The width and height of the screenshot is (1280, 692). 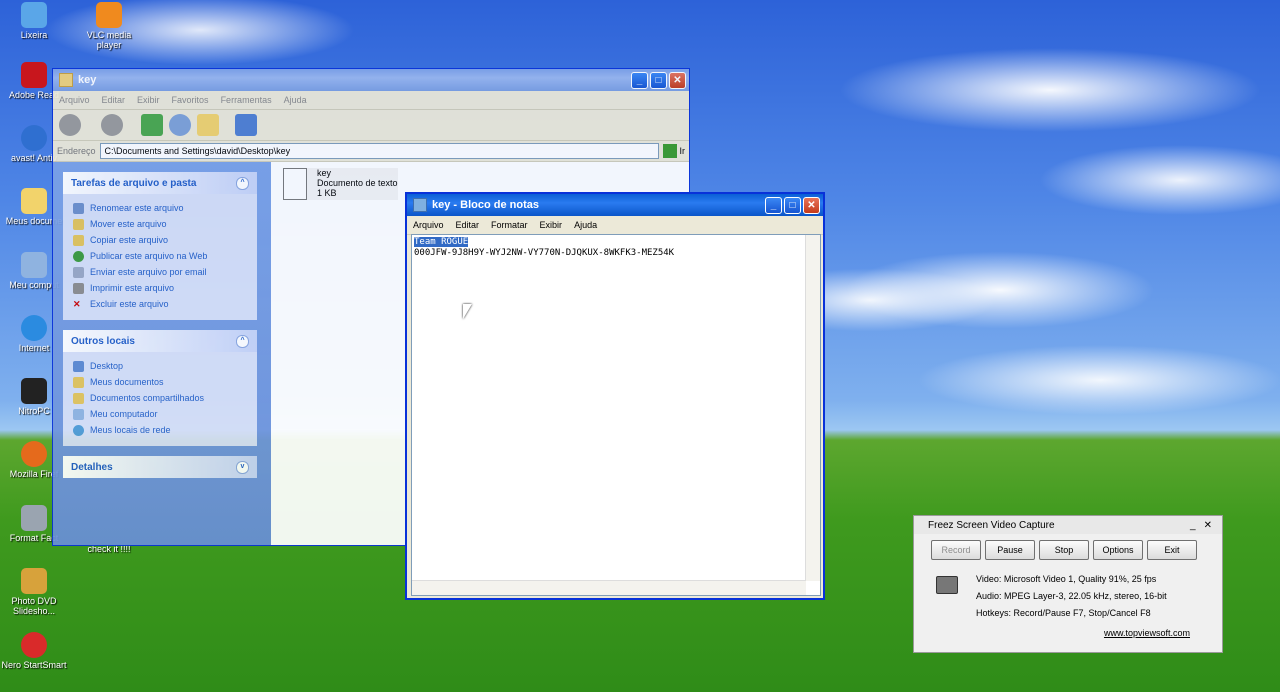 I want to click on nitro-icon, so click(x=34, y=391).